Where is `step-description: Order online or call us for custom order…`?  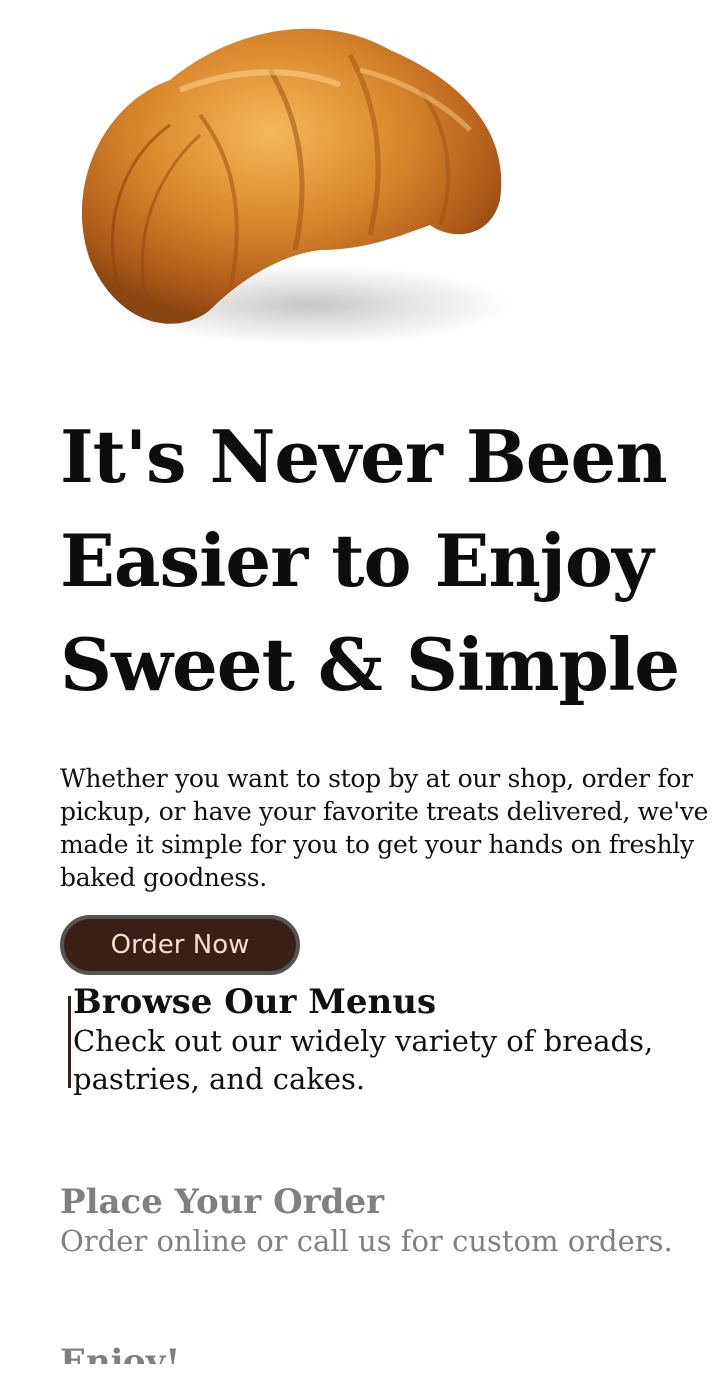
step-description: Order online or call us for custom order… is located at coordinates (366, 1241).